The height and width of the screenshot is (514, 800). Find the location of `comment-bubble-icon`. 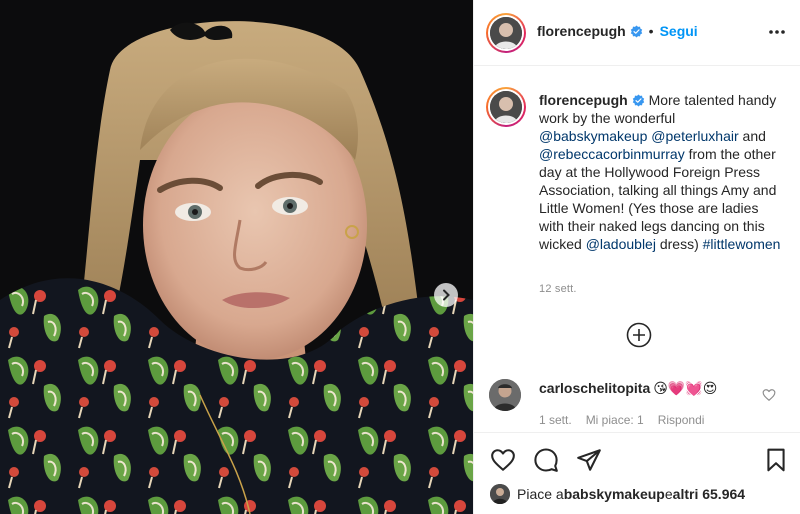

comment-bubble-icon is located at coordinates (546, 460).